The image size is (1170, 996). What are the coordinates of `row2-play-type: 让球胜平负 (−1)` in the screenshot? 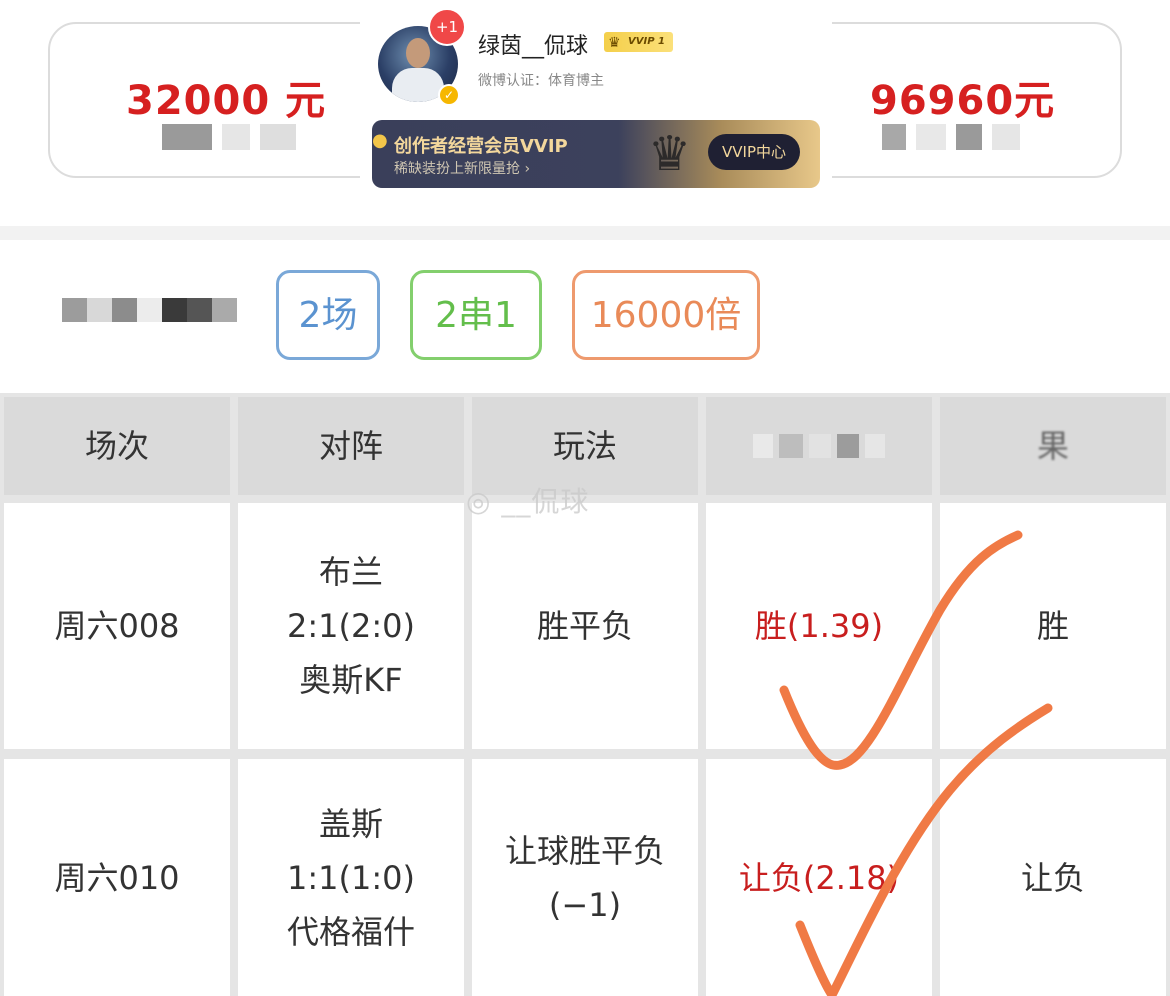 It's located at (585, 877).